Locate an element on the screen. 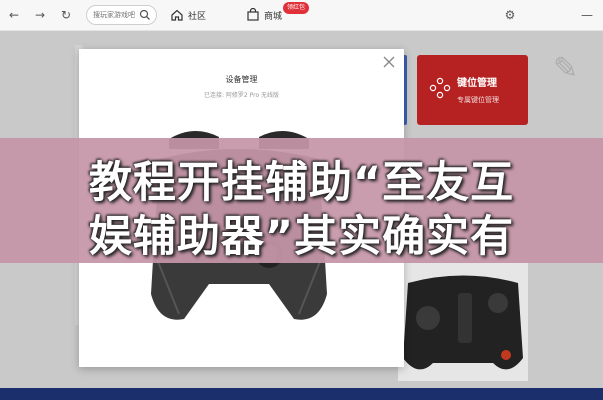  gamepad-device-image is located at coordinates (463, 322).